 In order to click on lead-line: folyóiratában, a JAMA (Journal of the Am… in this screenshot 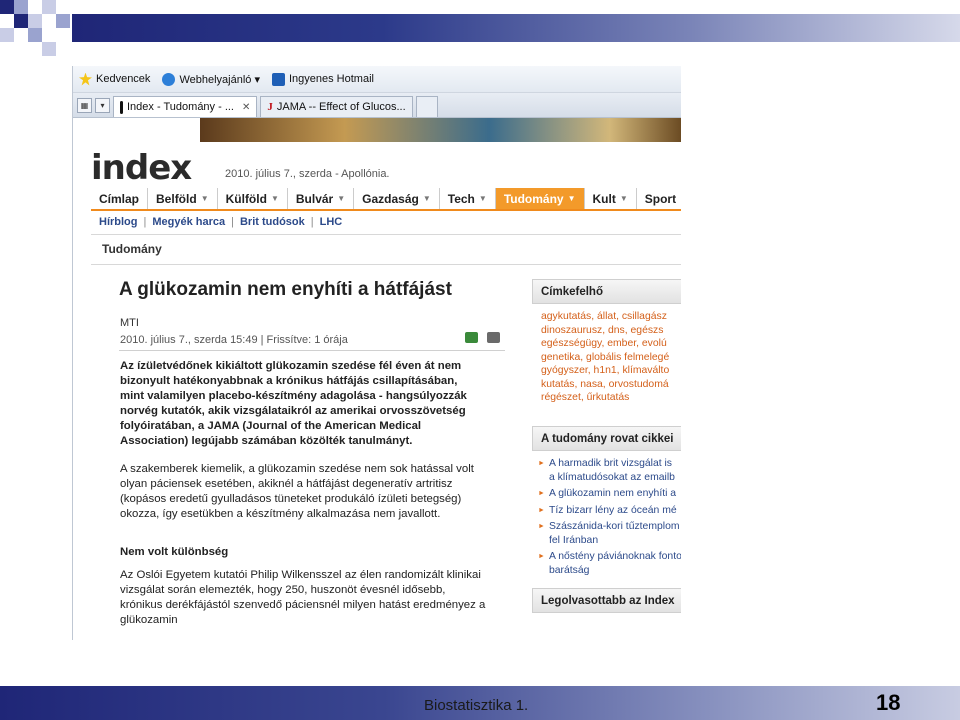, I will do `click(271, 426)`.